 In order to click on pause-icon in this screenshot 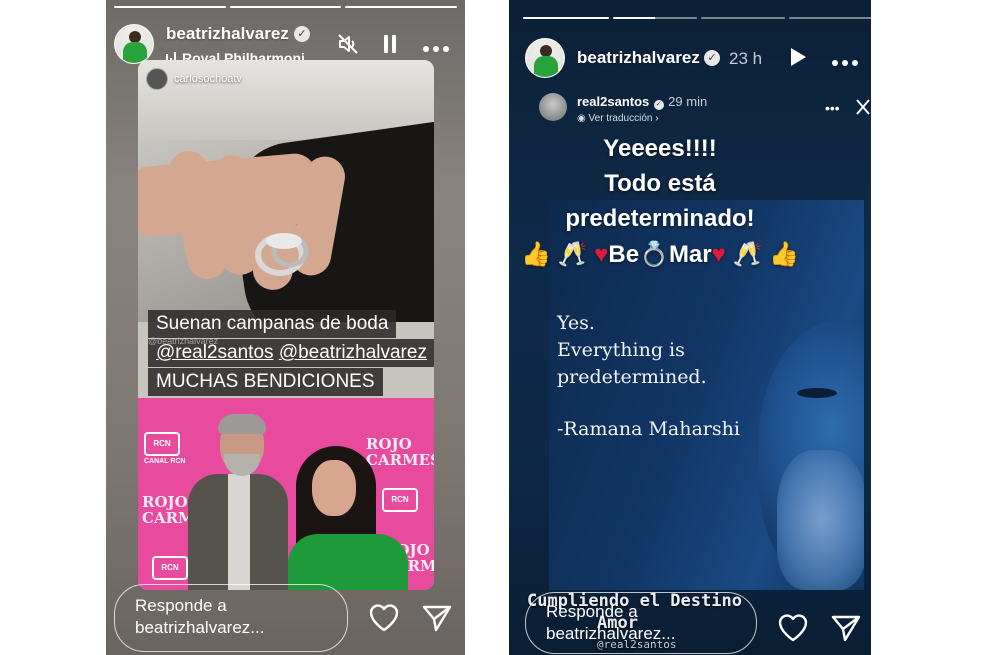, I will do `click(390, 46)`.